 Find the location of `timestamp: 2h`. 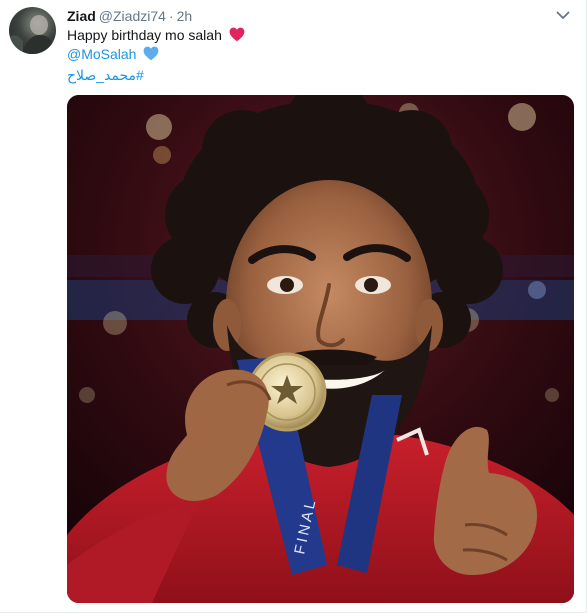

timestamp: 2h is located at coordinates (185, 16).